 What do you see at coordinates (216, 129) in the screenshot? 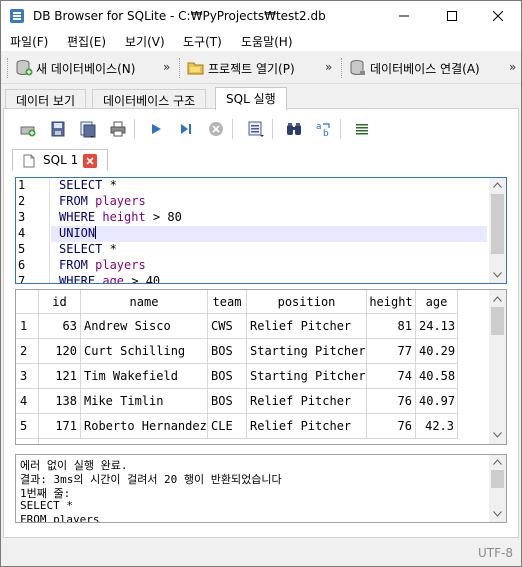
I see `stop-execution-button` at bounding box center [216, 129].